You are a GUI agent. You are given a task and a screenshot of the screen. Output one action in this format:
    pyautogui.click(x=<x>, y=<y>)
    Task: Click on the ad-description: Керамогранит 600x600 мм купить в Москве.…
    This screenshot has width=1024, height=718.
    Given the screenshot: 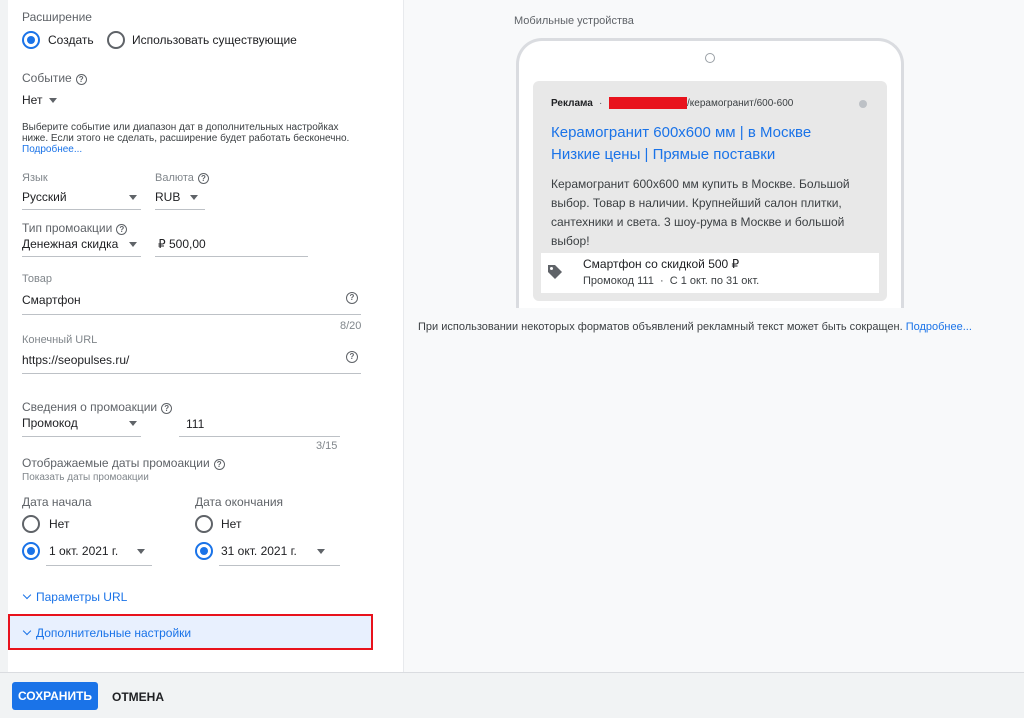 What is the action you would take?
    pyautogui.click(x=700, y=212)
    